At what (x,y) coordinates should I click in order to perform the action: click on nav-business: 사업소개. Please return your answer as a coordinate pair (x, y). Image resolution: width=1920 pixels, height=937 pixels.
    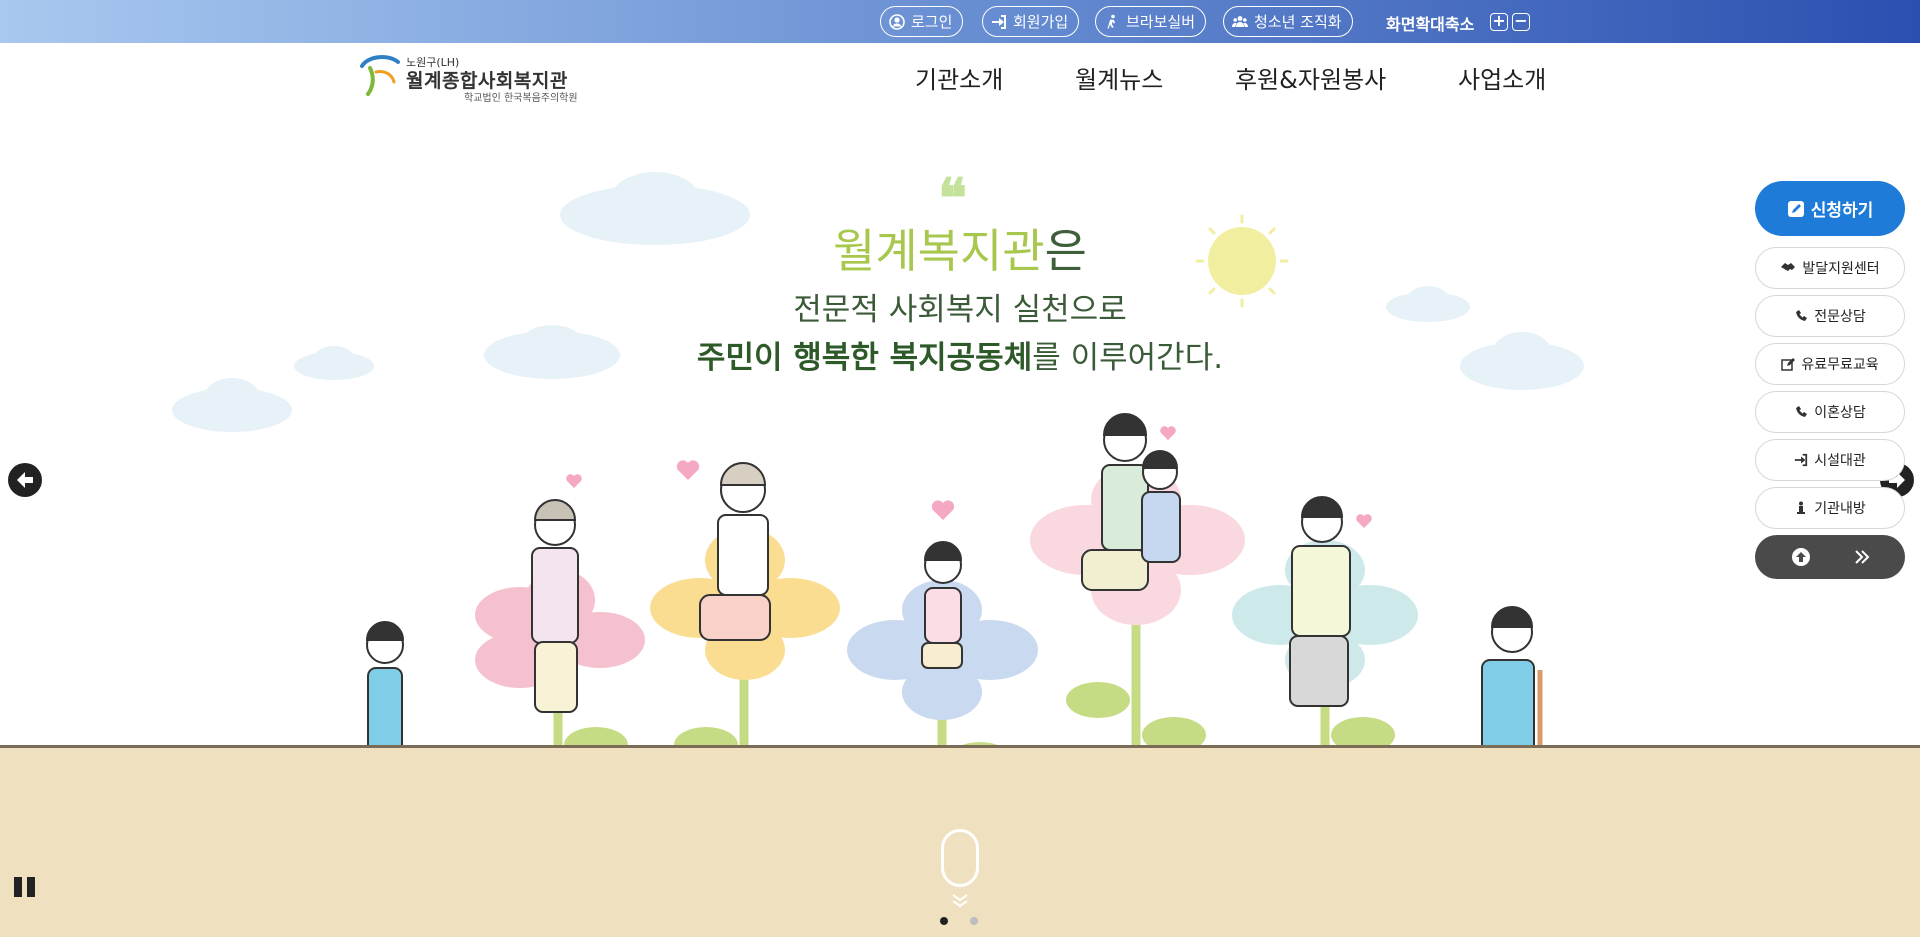
    Looking at the image, I should click on (1502, 77).